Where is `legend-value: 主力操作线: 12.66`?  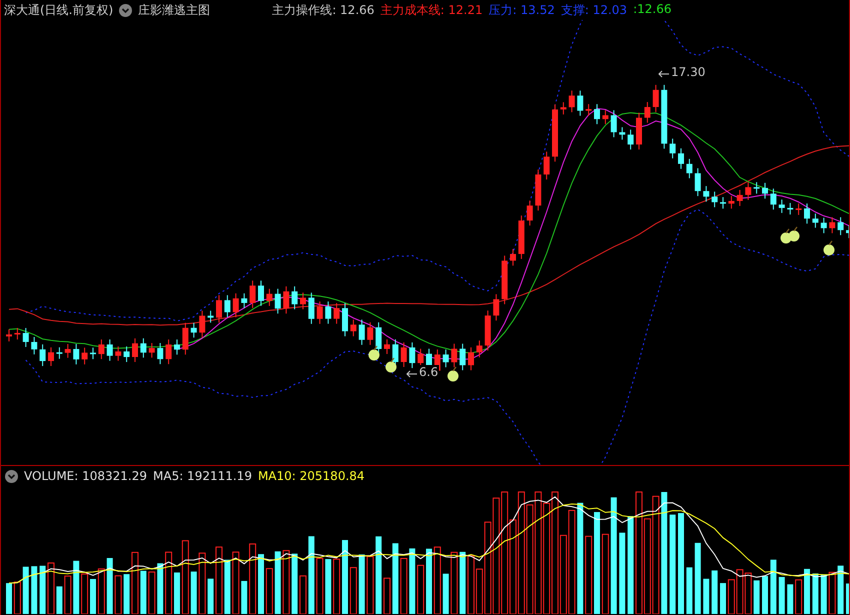 legend-value: 主力操作线: 12.66 is located at coordinates (323, 10).